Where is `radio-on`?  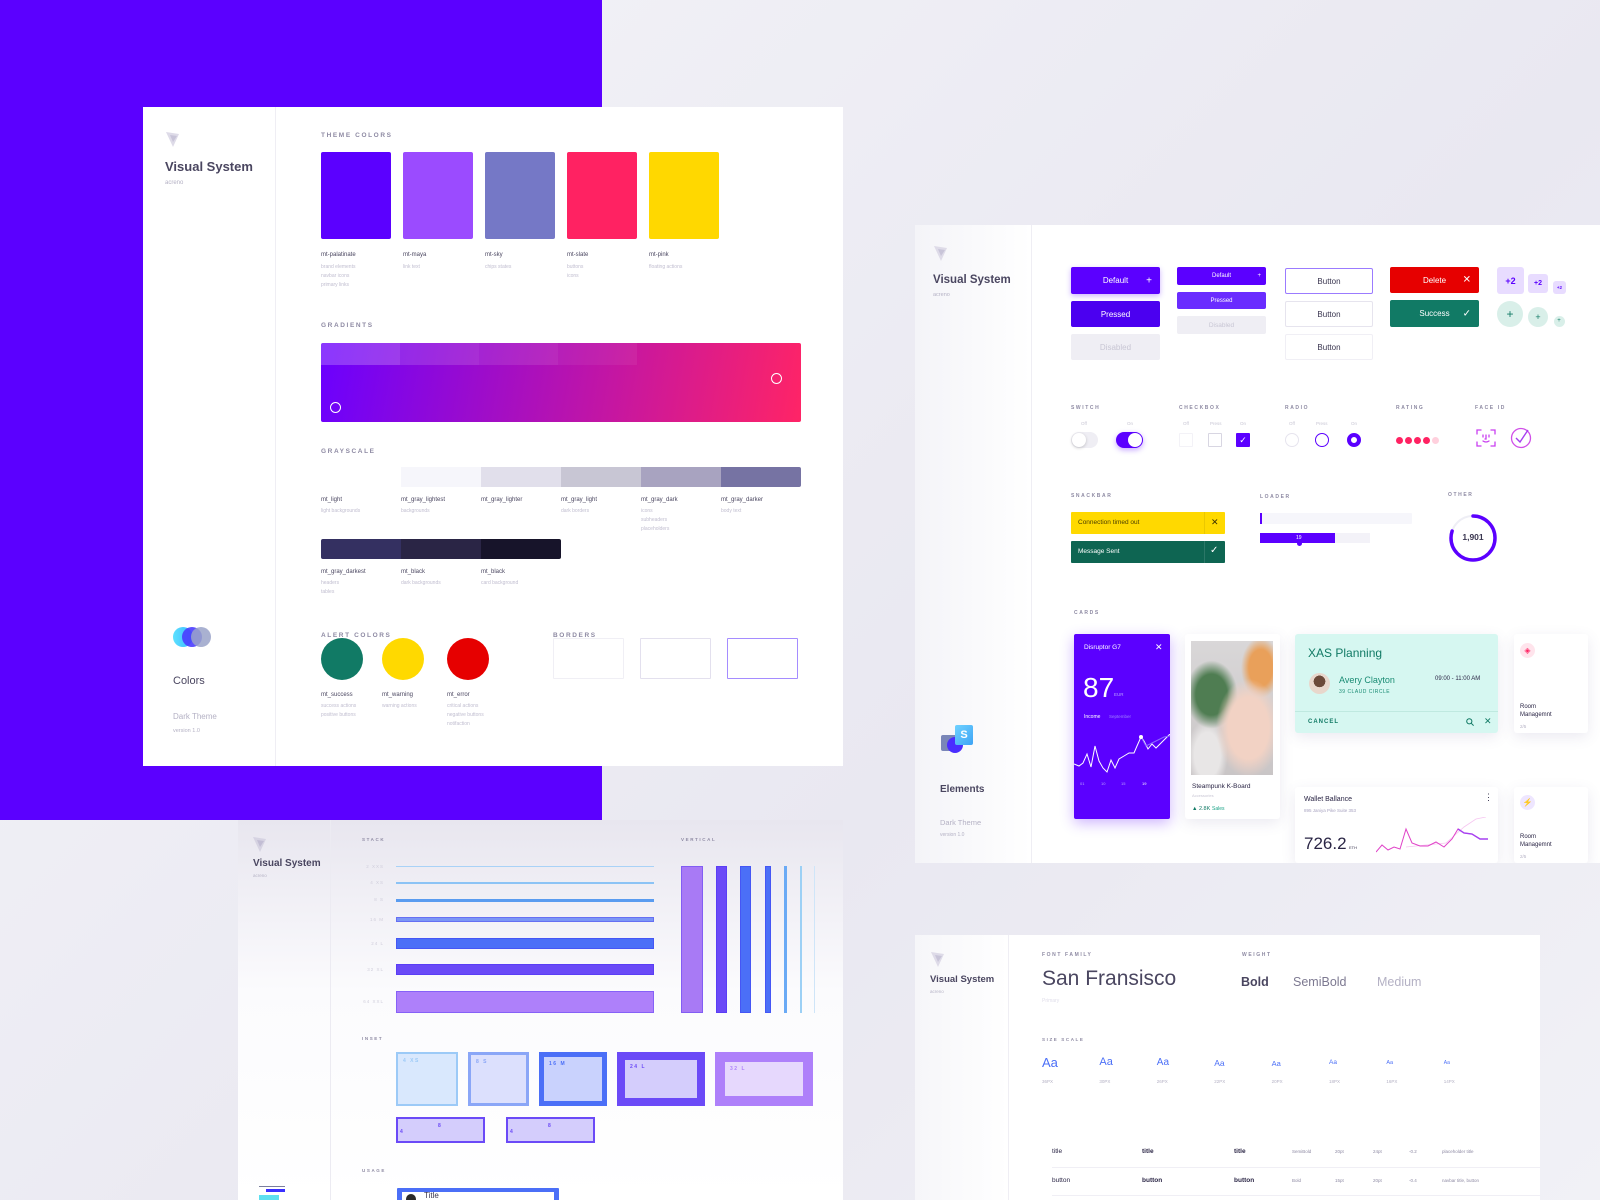
radio-on is located at coordinates (1354, 440).